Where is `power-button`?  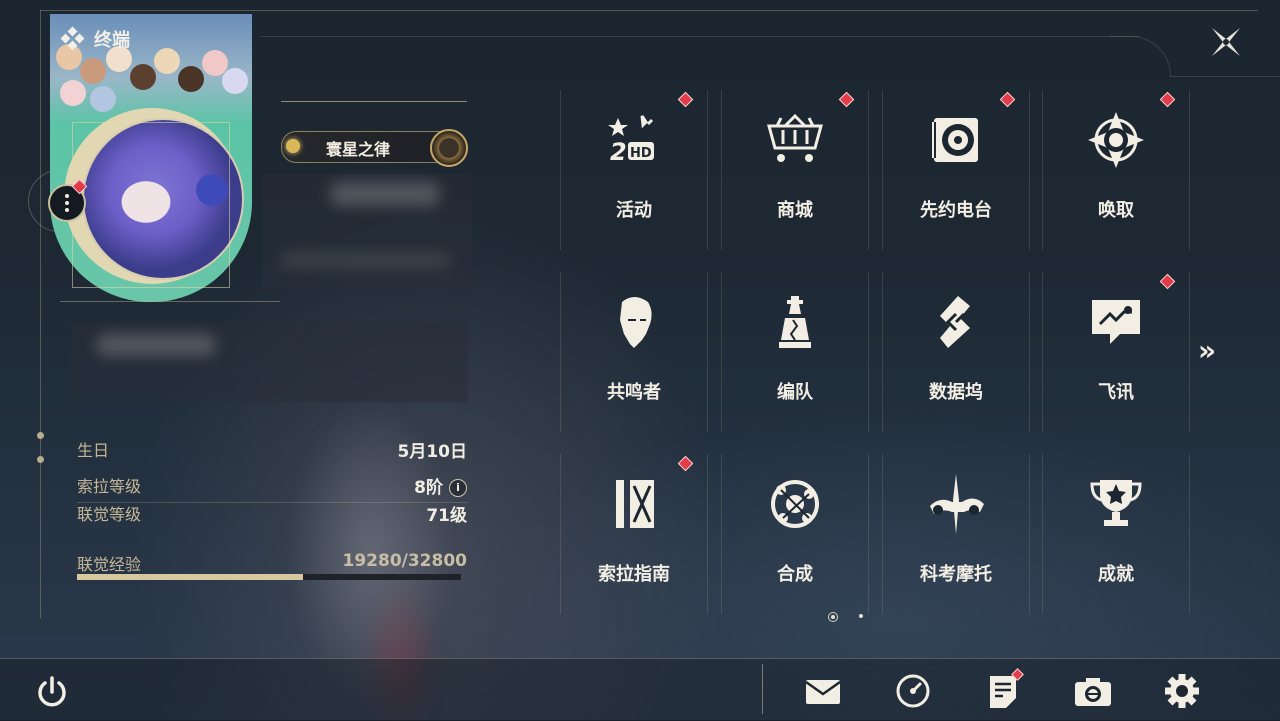 power-button is located at coordinates (52, 692).